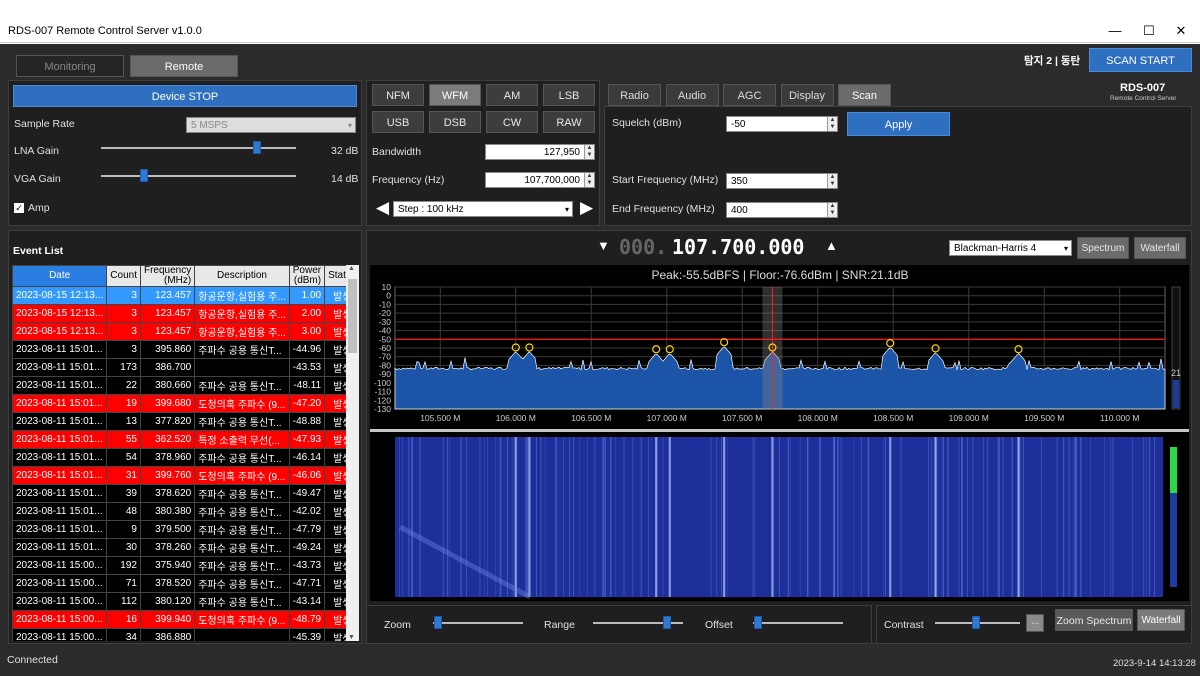  What do you see at coordinates (1160, 248) in the screenshot?
I see `waterfall-button: Waterfall` at bounding box center [1160, 248].